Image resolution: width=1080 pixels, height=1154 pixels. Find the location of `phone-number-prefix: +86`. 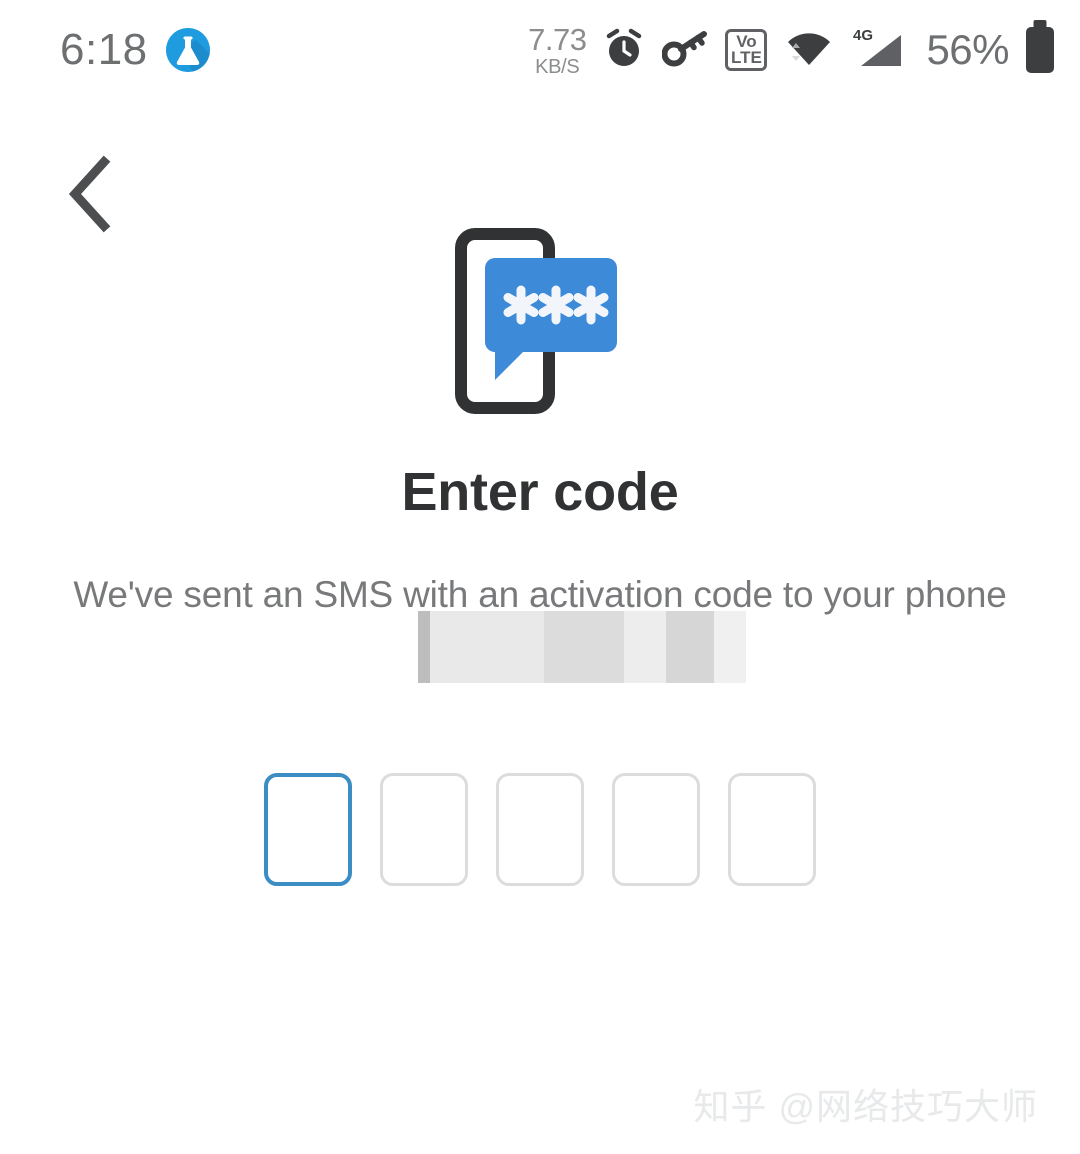

phone-number-prefix: +86 is located at coordinates (540, 653).